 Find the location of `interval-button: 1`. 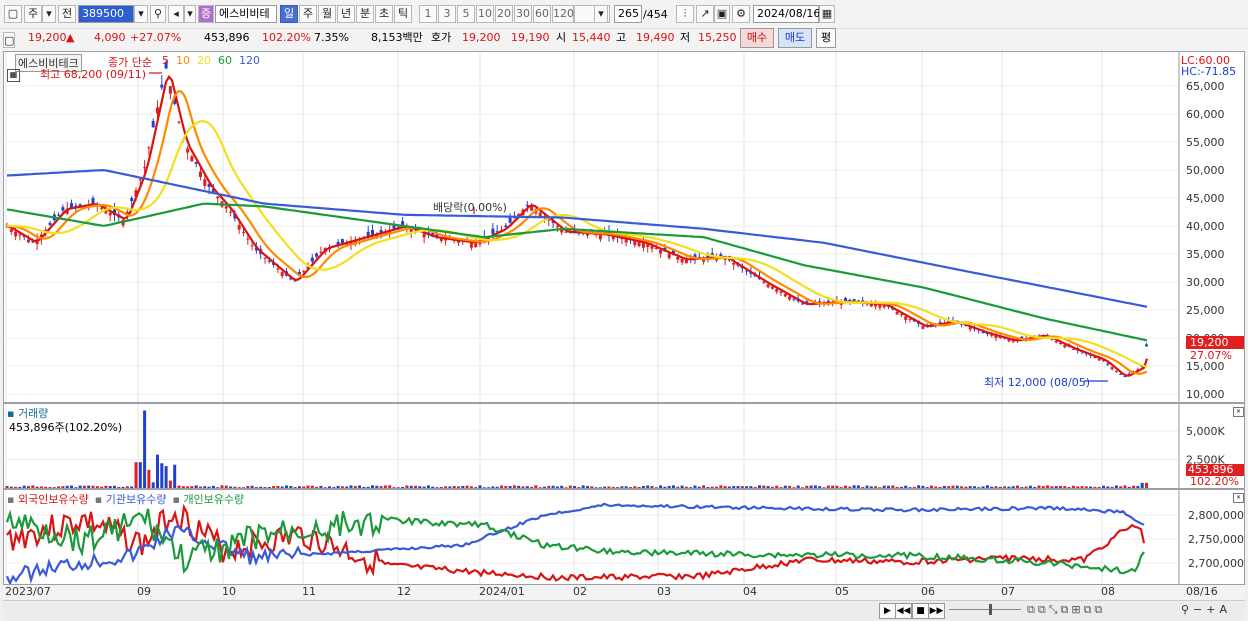

interval-button: 1 is located at coordinates (428, 14).